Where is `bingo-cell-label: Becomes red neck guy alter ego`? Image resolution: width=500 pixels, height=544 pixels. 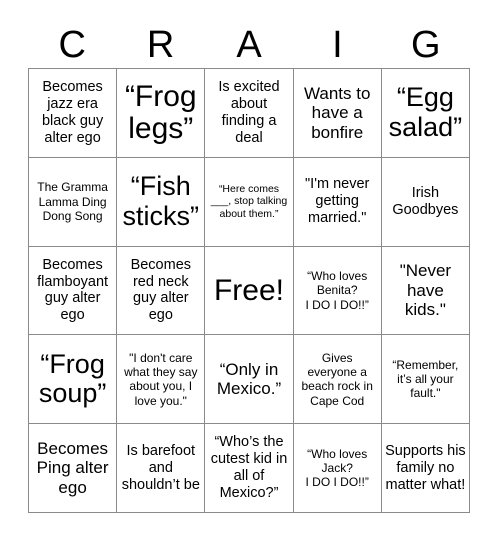 bingo-cell-label: Becomes red neck guy alter ego is located at coordinates (161, 290).